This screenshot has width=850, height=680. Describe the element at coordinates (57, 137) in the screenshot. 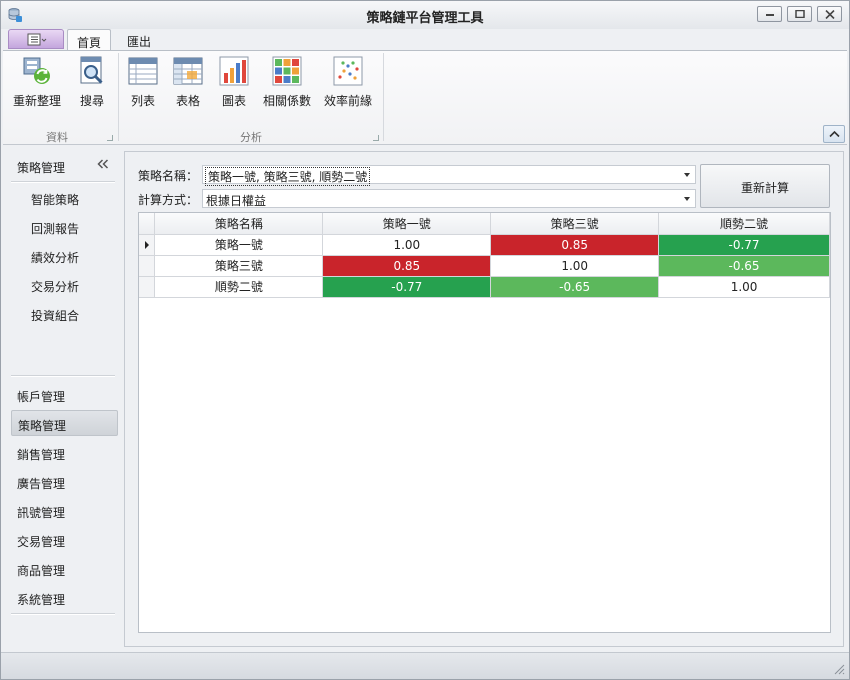

I see `group-label-data: 資料` at that location.